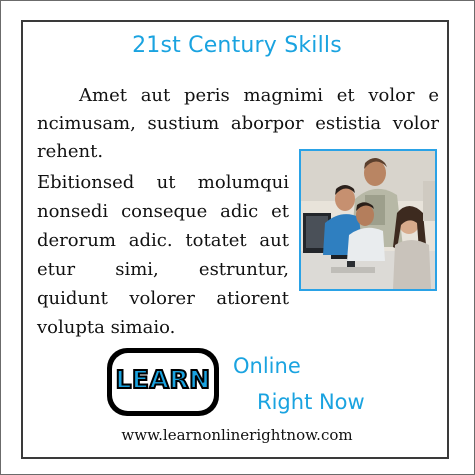 Image resolution: width=475 pixels, height=475 pixels. I want to click on learn-logo-inner: LEARN, so click(163, 382).